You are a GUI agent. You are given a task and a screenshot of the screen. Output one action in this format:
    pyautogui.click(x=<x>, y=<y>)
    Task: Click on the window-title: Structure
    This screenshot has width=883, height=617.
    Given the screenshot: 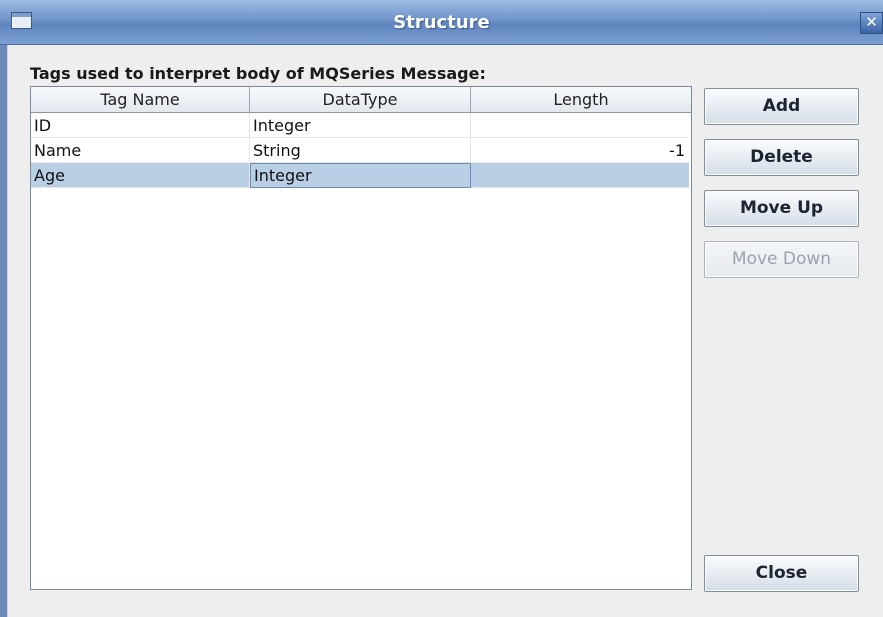 What is the action you would take?
    pyautogui.click(x=441, y=22)
    